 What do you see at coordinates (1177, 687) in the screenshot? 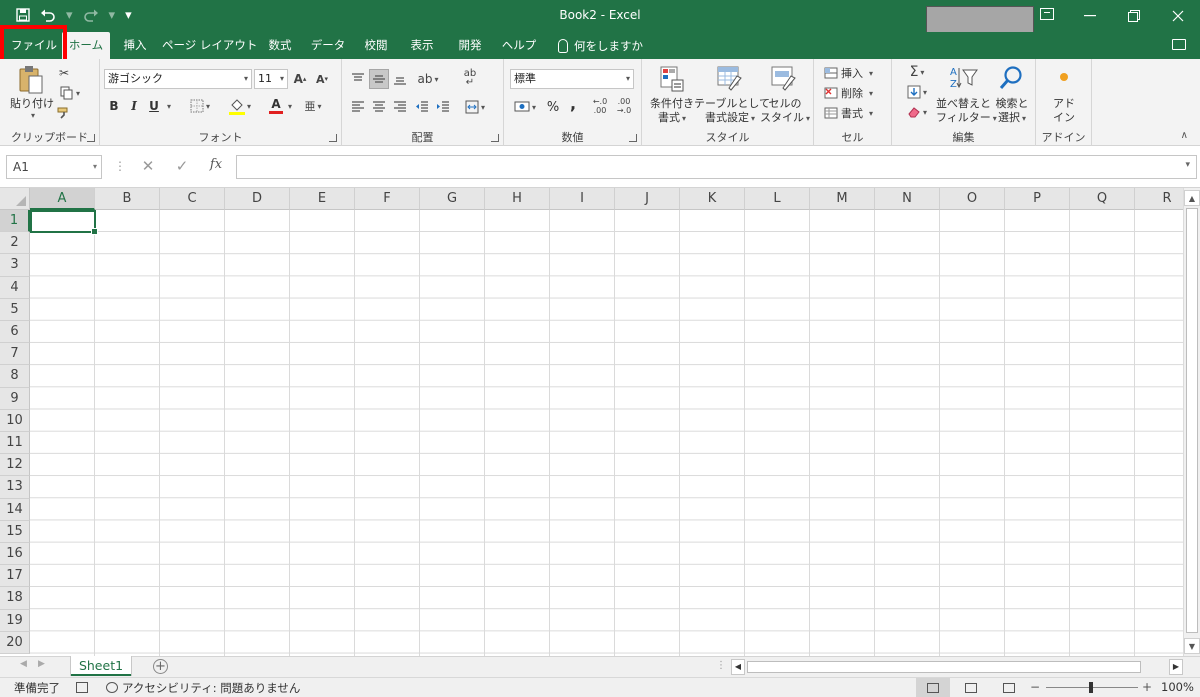
I see `zoom-level: 100%` at bounding box center [1177, 687].